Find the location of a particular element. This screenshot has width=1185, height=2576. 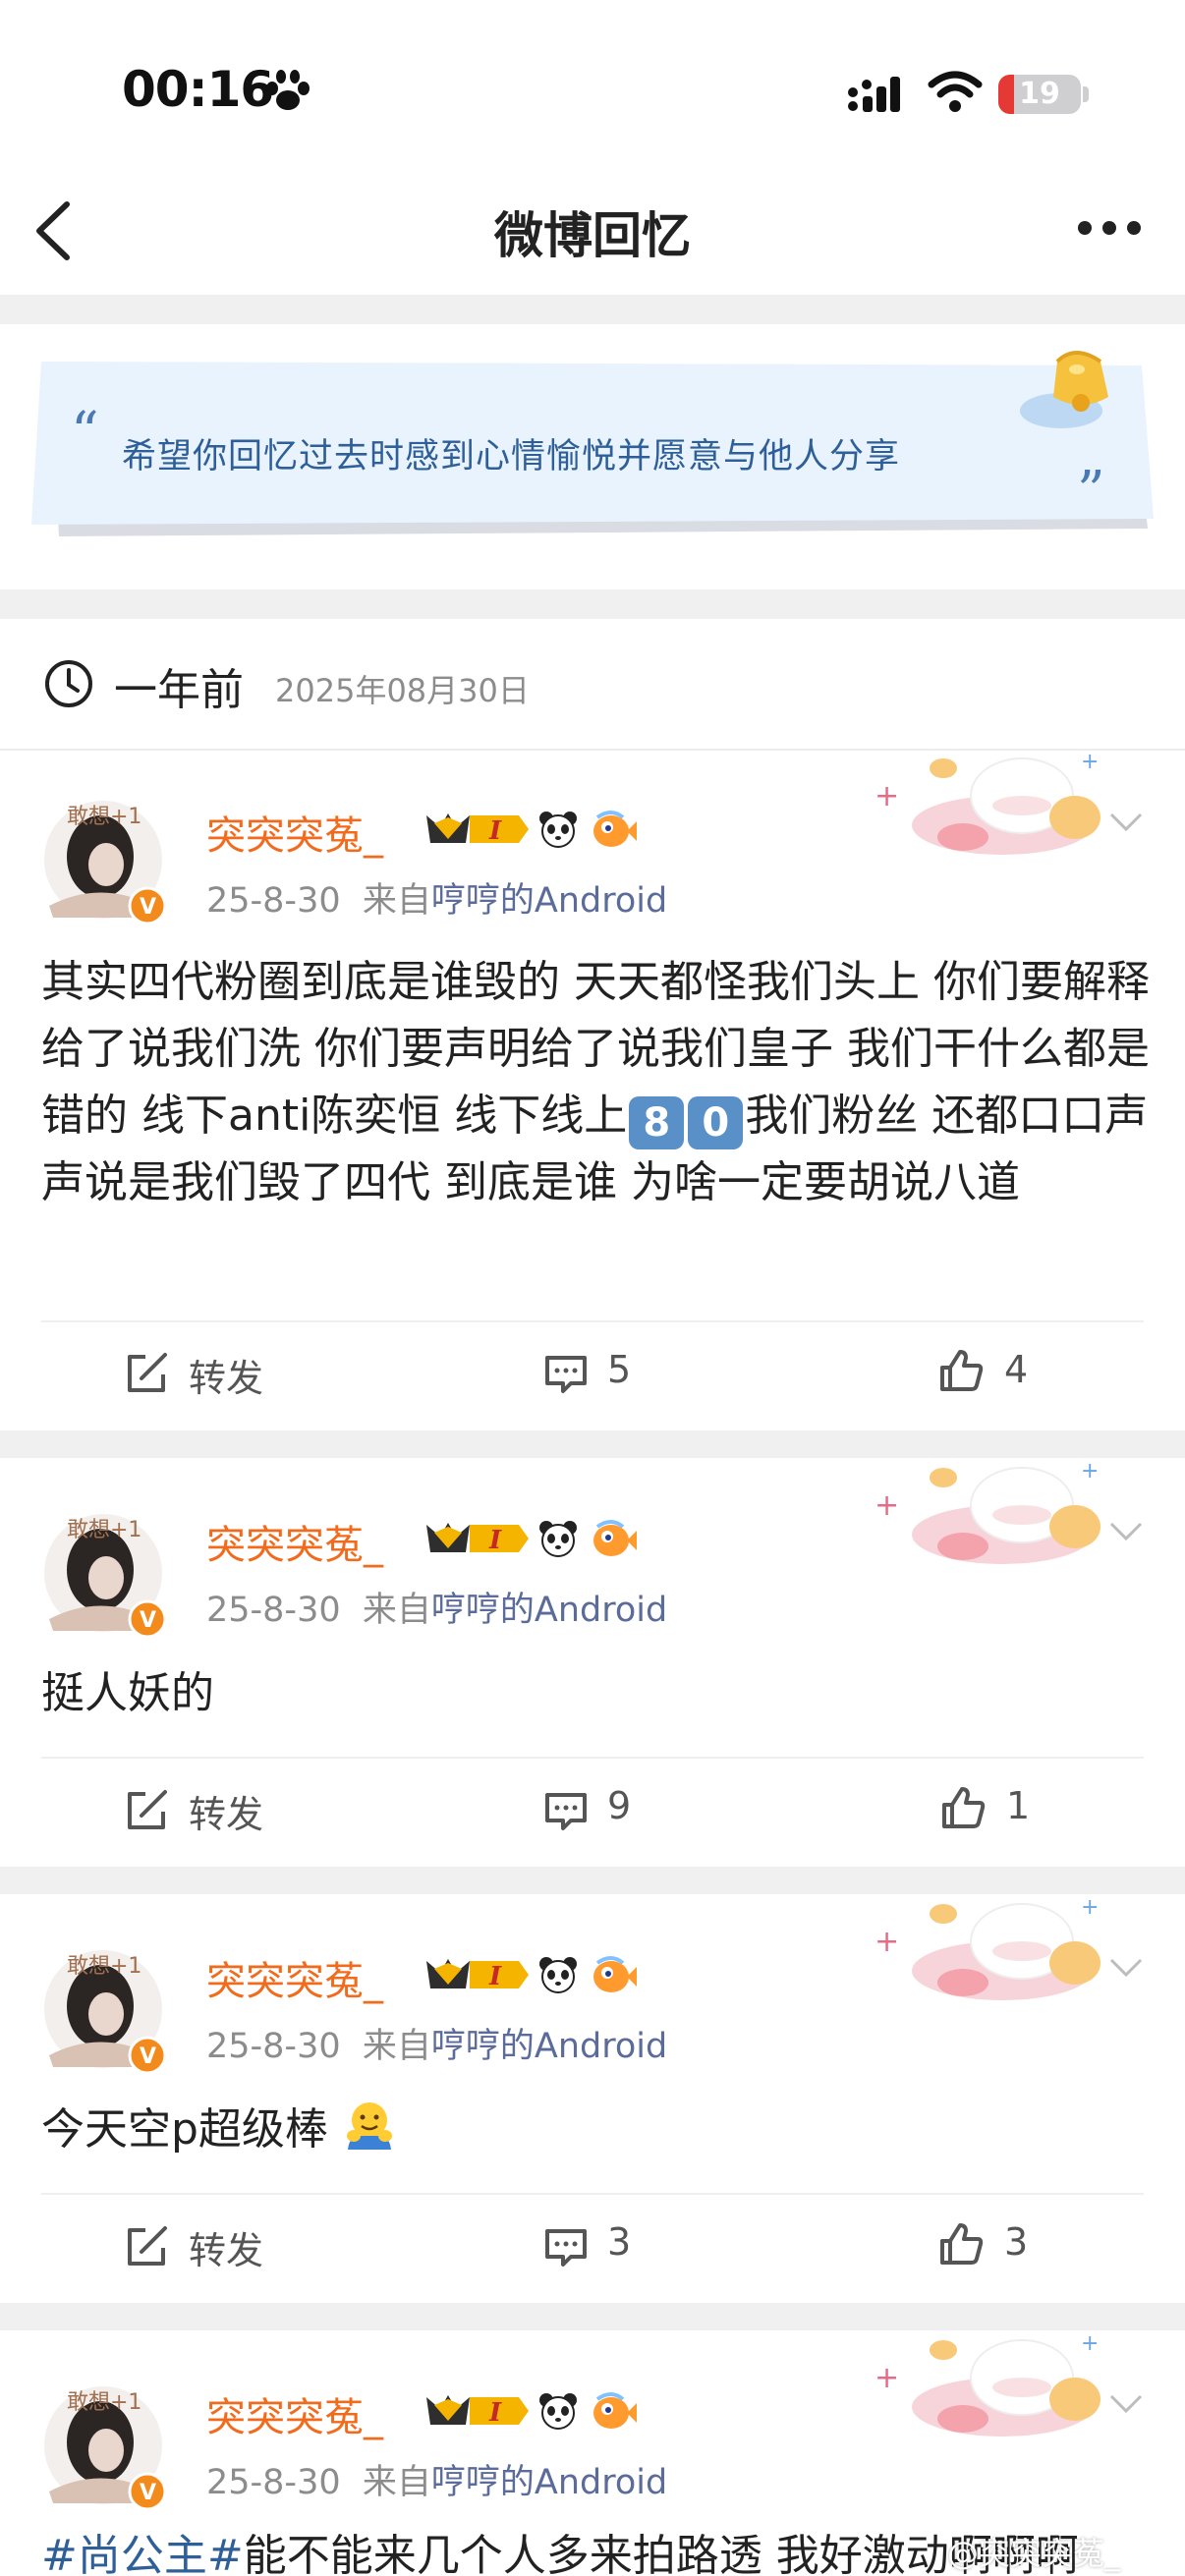

post-separator is located at coordinates (592, 1444).